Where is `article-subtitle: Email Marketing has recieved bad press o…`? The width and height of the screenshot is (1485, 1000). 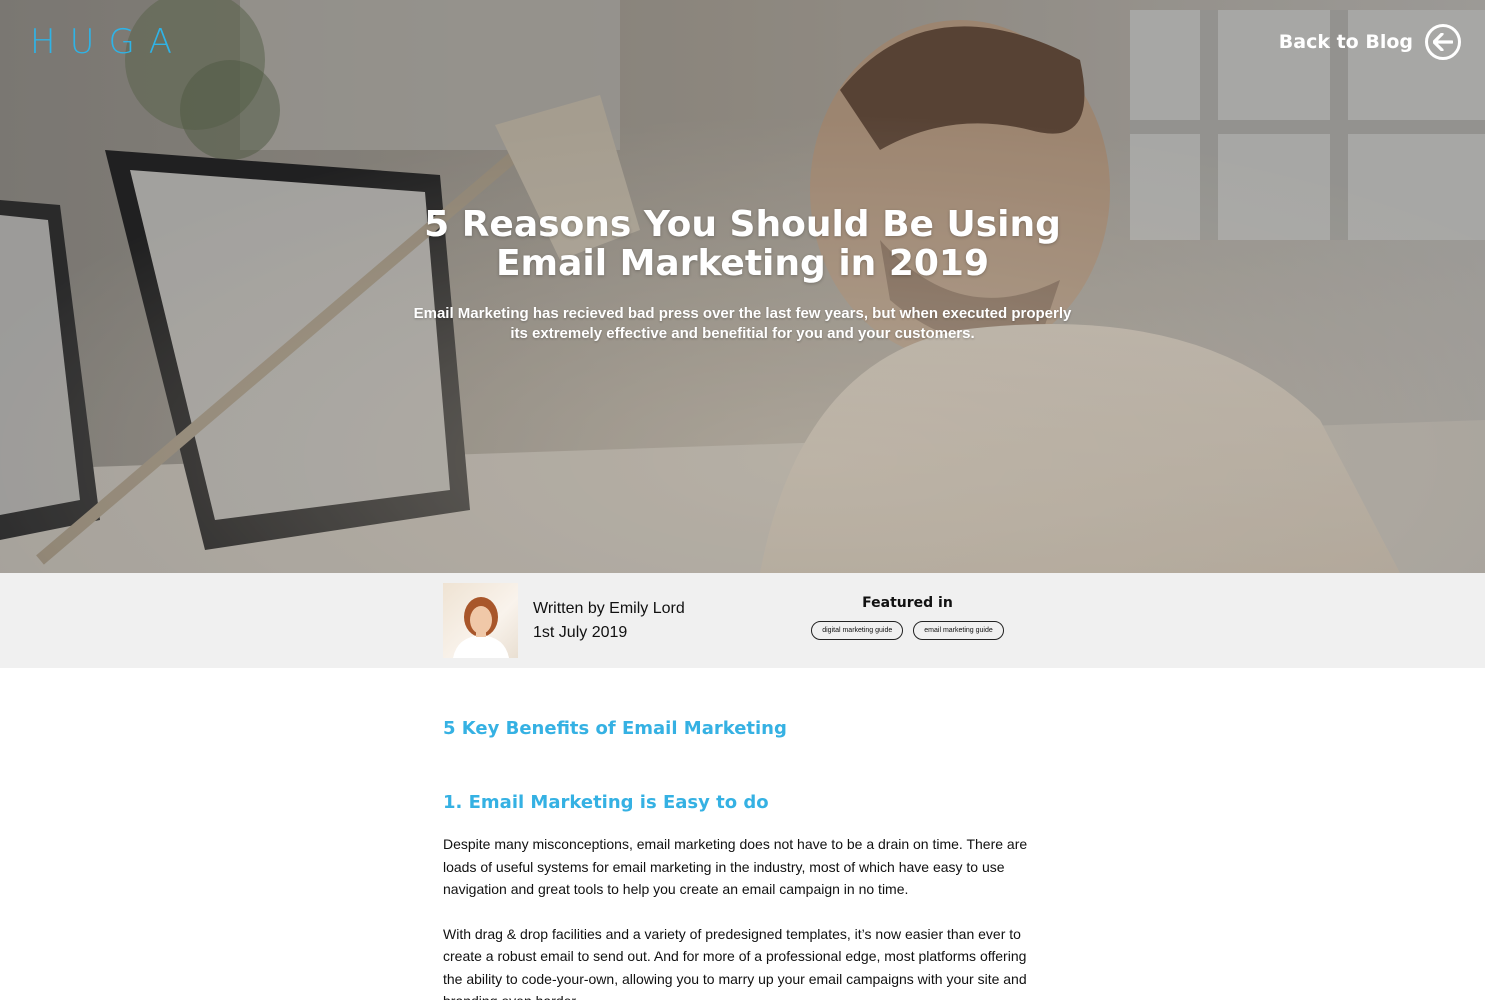 article-subtitle: Email Marketing has recieved bad press o… is located at coordinates (742, 323).